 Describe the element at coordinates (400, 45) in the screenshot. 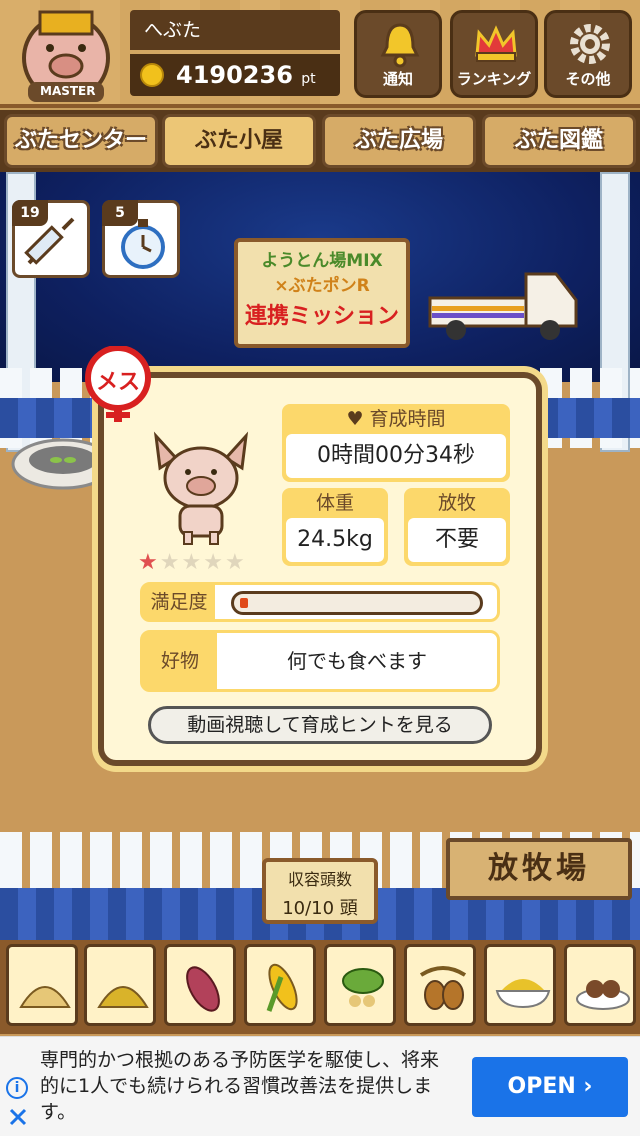

I see `bell-icon` at that location.